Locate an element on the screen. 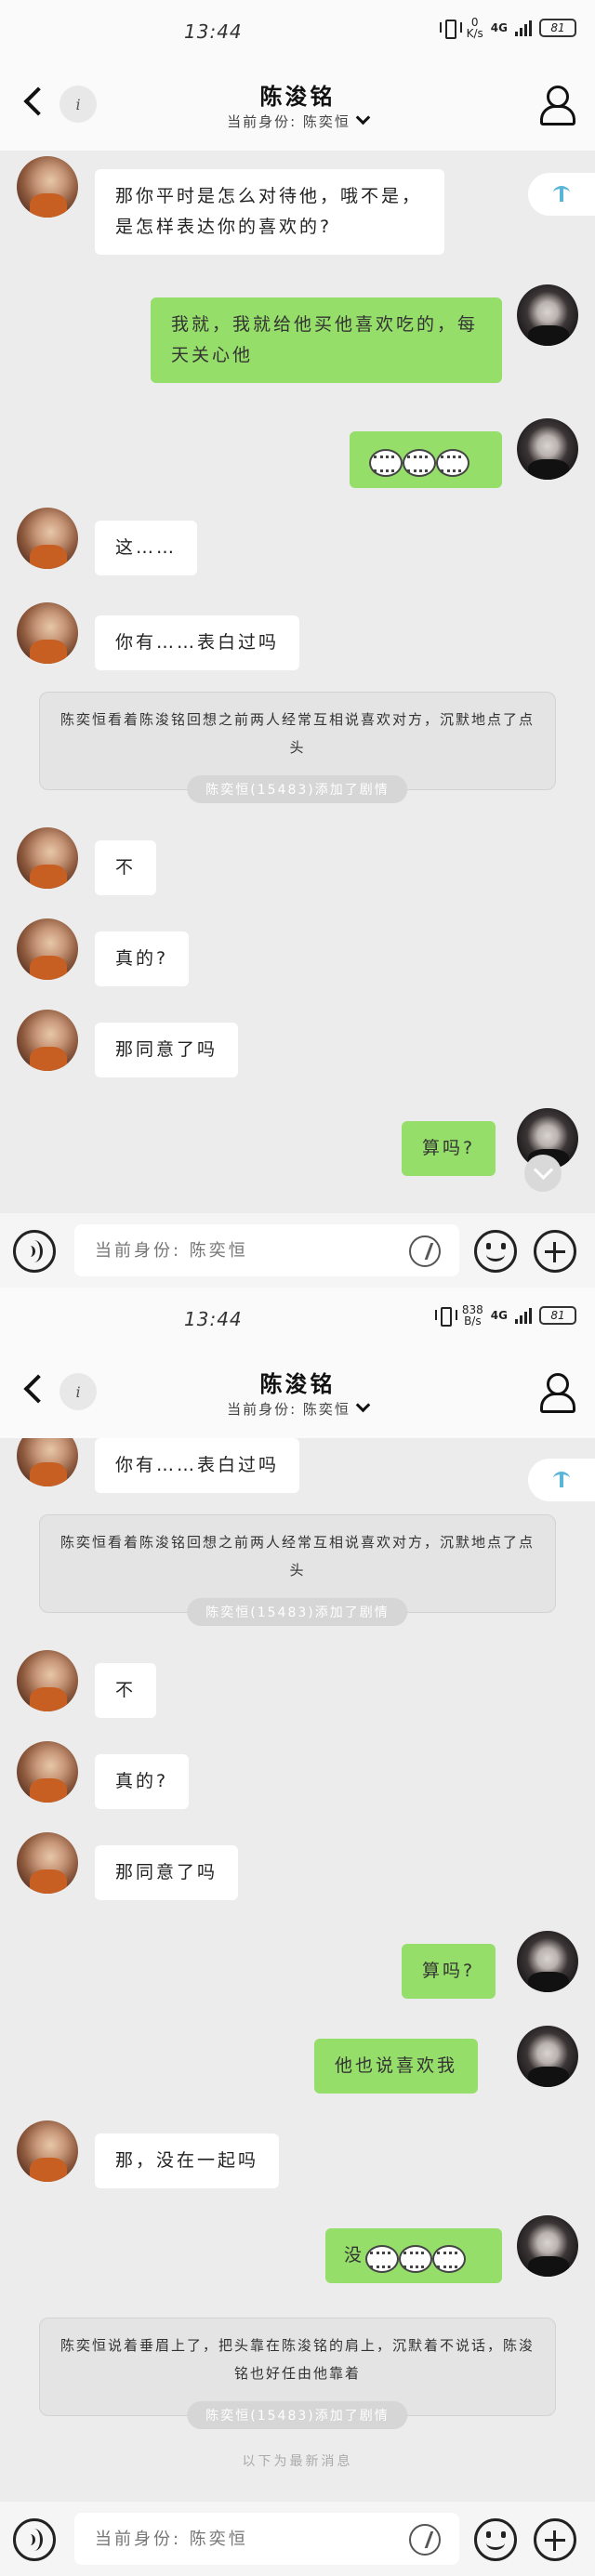 This screenshot has height=2576, width=595. scroll-down-button is located at coordinates (543, 1173).